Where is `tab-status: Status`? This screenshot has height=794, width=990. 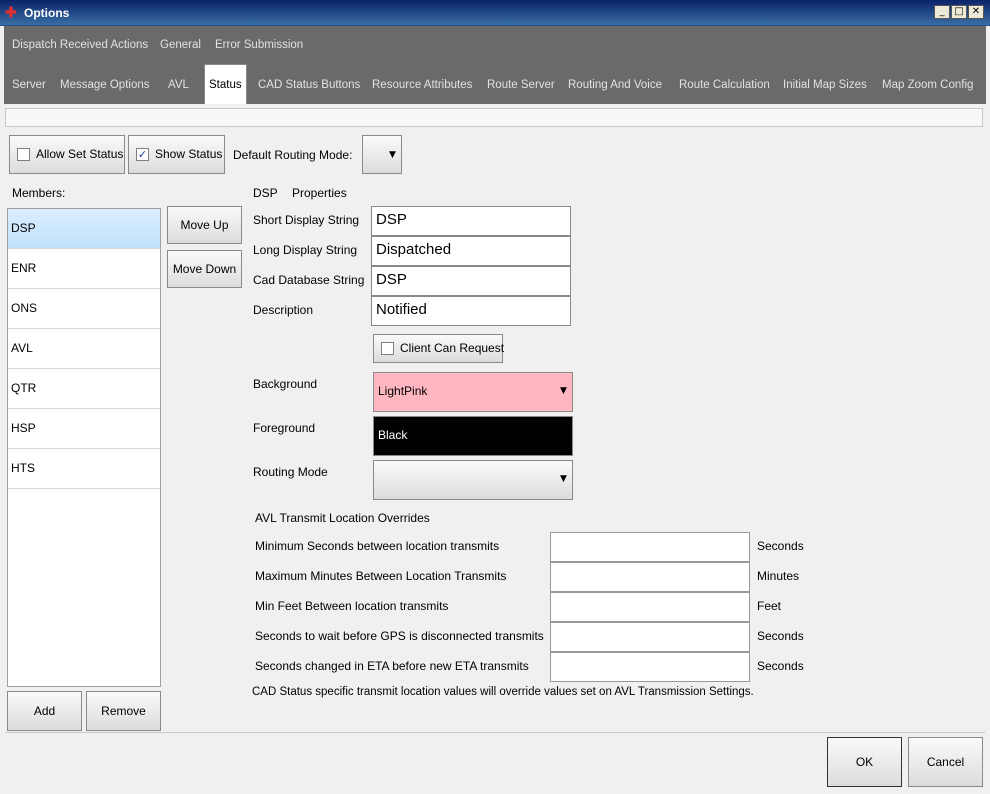 tab-status: Status is located at coordinates (225, 84).